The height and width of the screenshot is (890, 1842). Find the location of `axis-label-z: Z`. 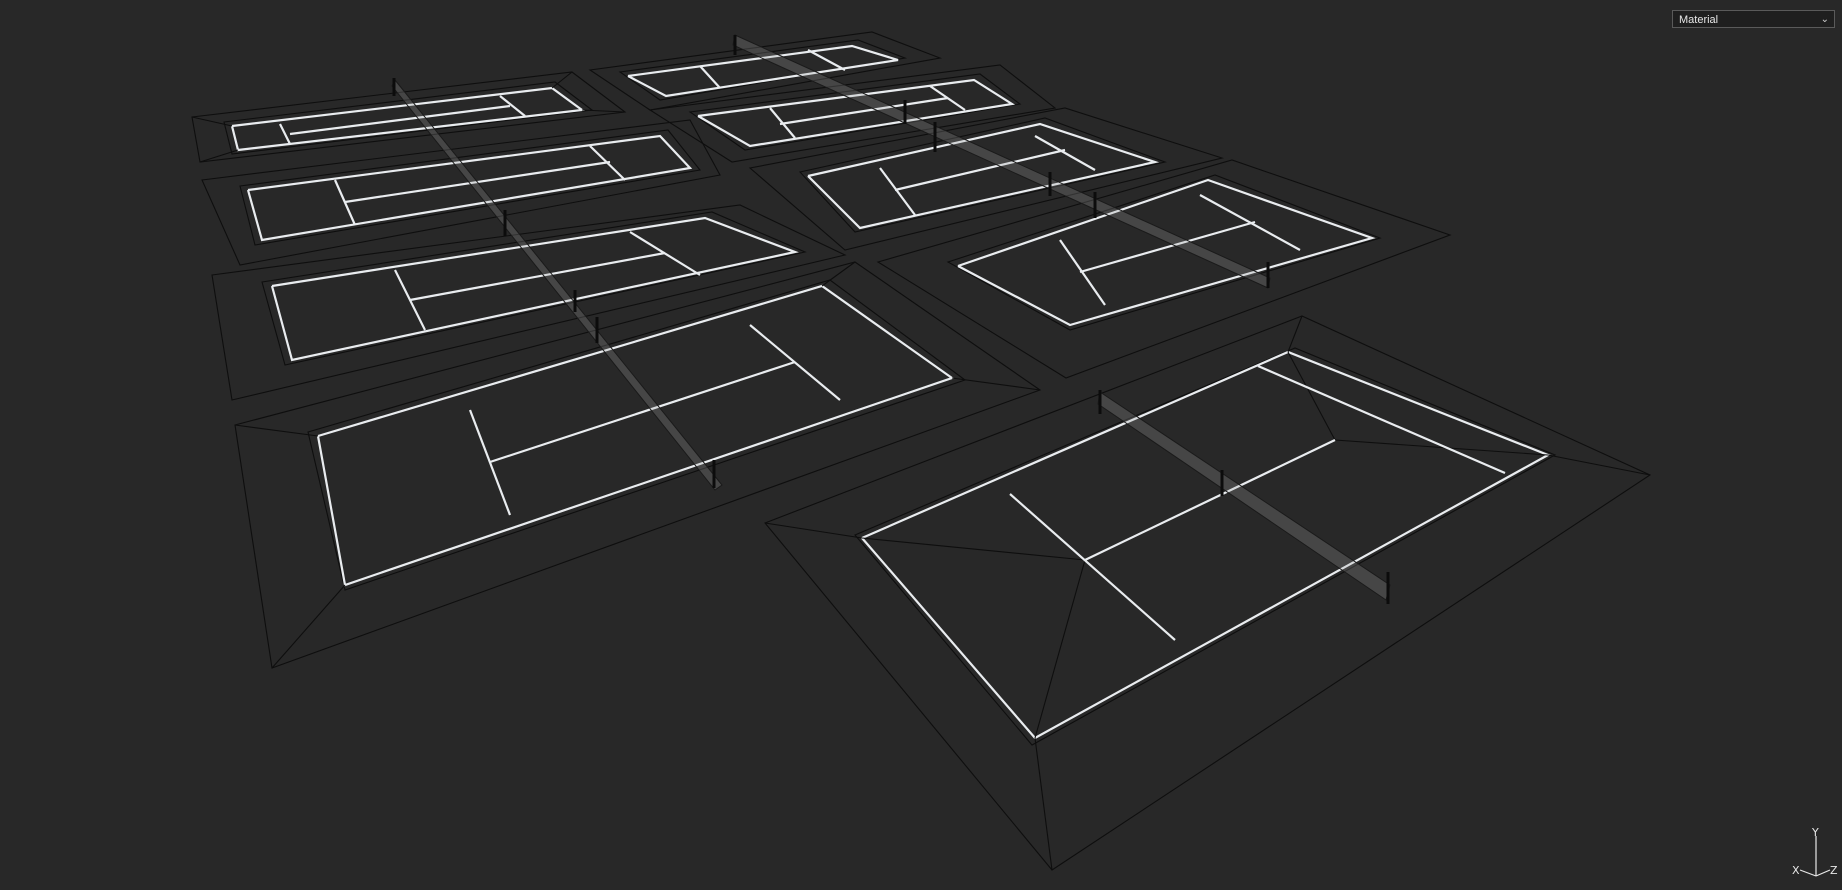

axis-label-z: Z is located at coordinates (1834, 870).